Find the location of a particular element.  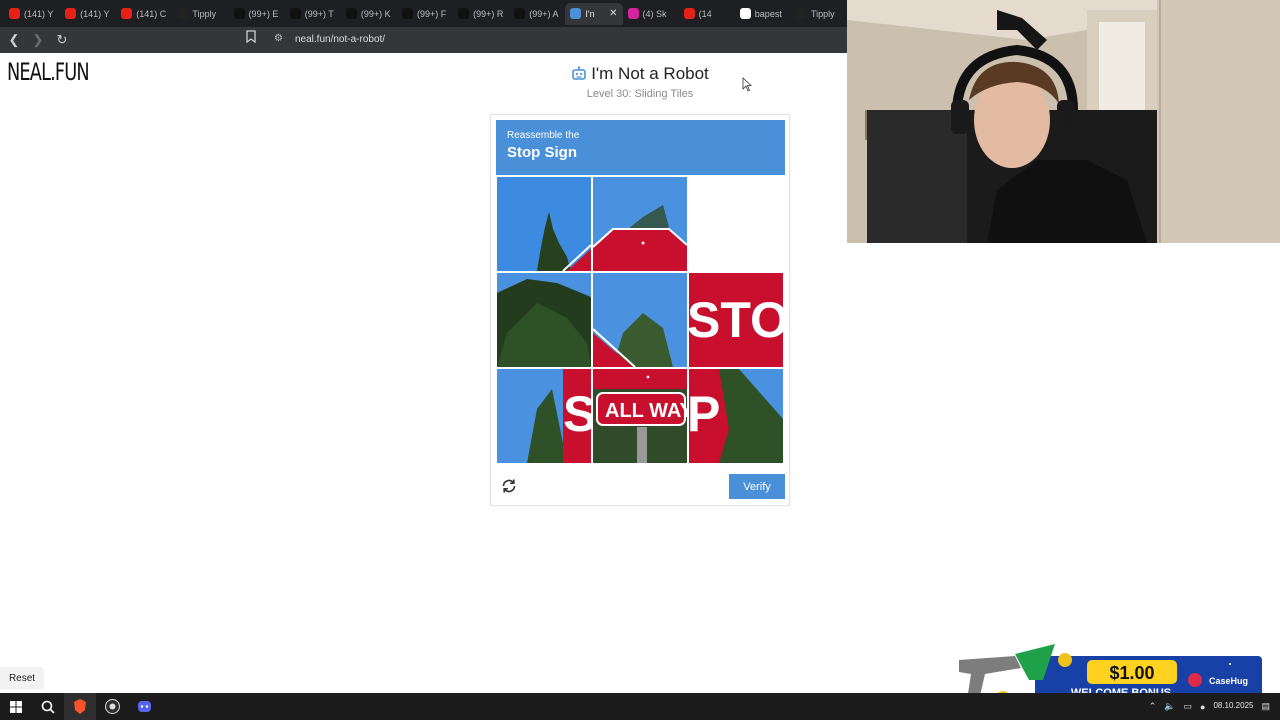

clock: 08.10.2025 is located at coordinates (1233, 706).